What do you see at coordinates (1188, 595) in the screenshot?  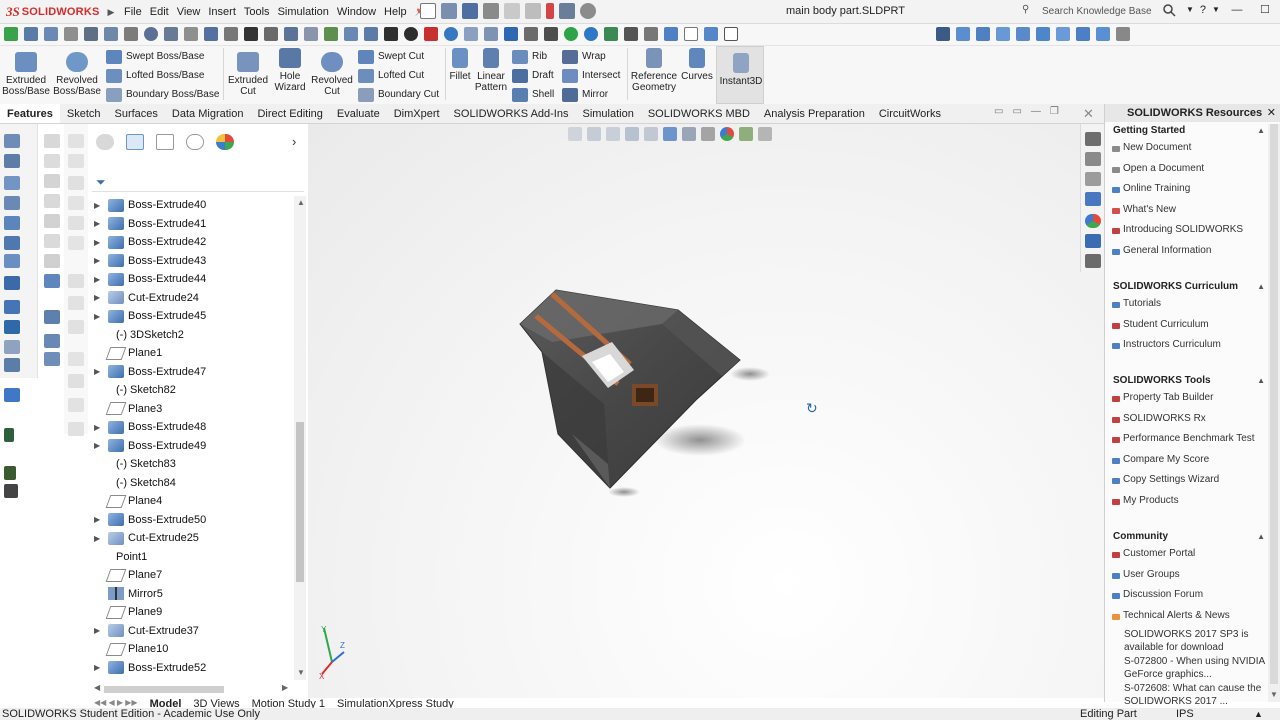 I see `link-discussion-forum: Discussion Forum` at bounding box center [1188, 595].